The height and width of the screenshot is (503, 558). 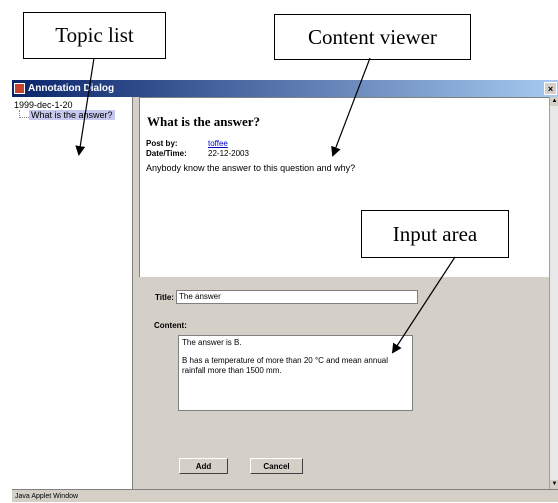 What do you see at coordinates (550, 88) in the screenshot?
I see `close-icon: ×` at bounding box center [550, 88].